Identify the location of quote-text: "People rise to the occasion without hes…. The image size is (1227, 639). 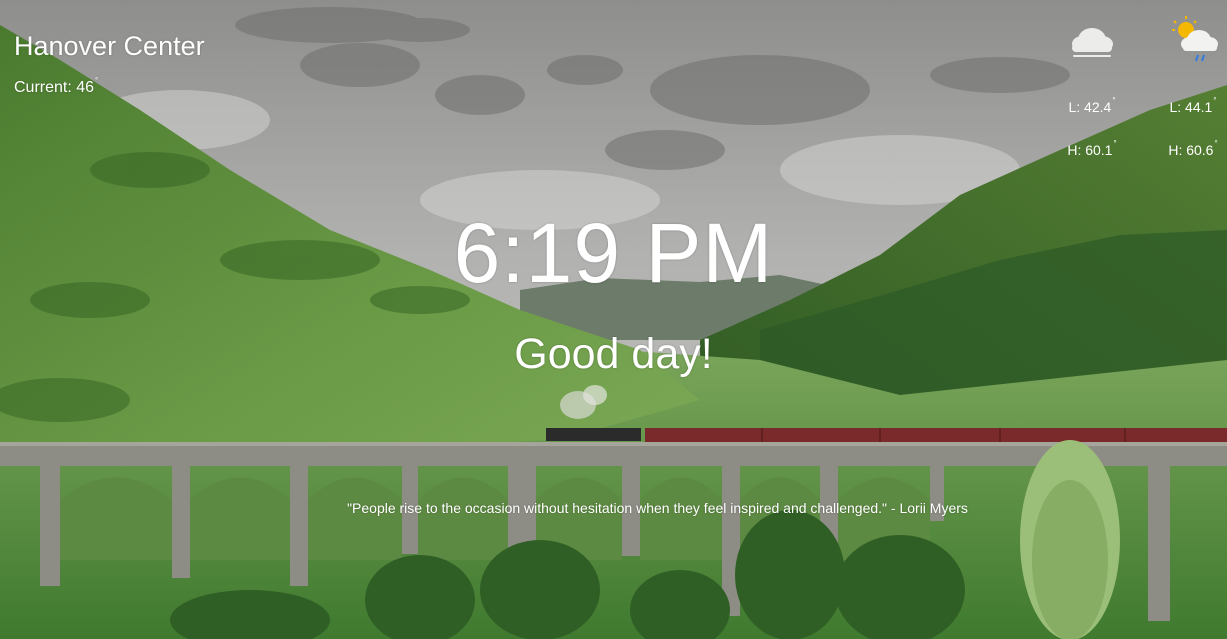
(657, 508).